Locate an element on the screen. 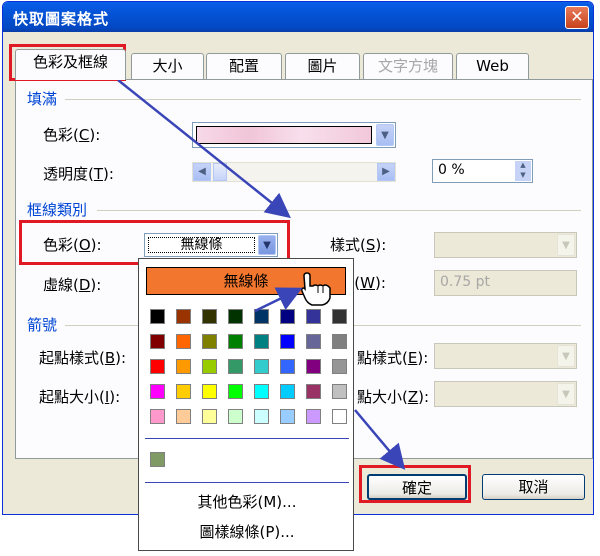  tab-colors-and-lines: 色彩及框線 is located at coordinates (70, 64).